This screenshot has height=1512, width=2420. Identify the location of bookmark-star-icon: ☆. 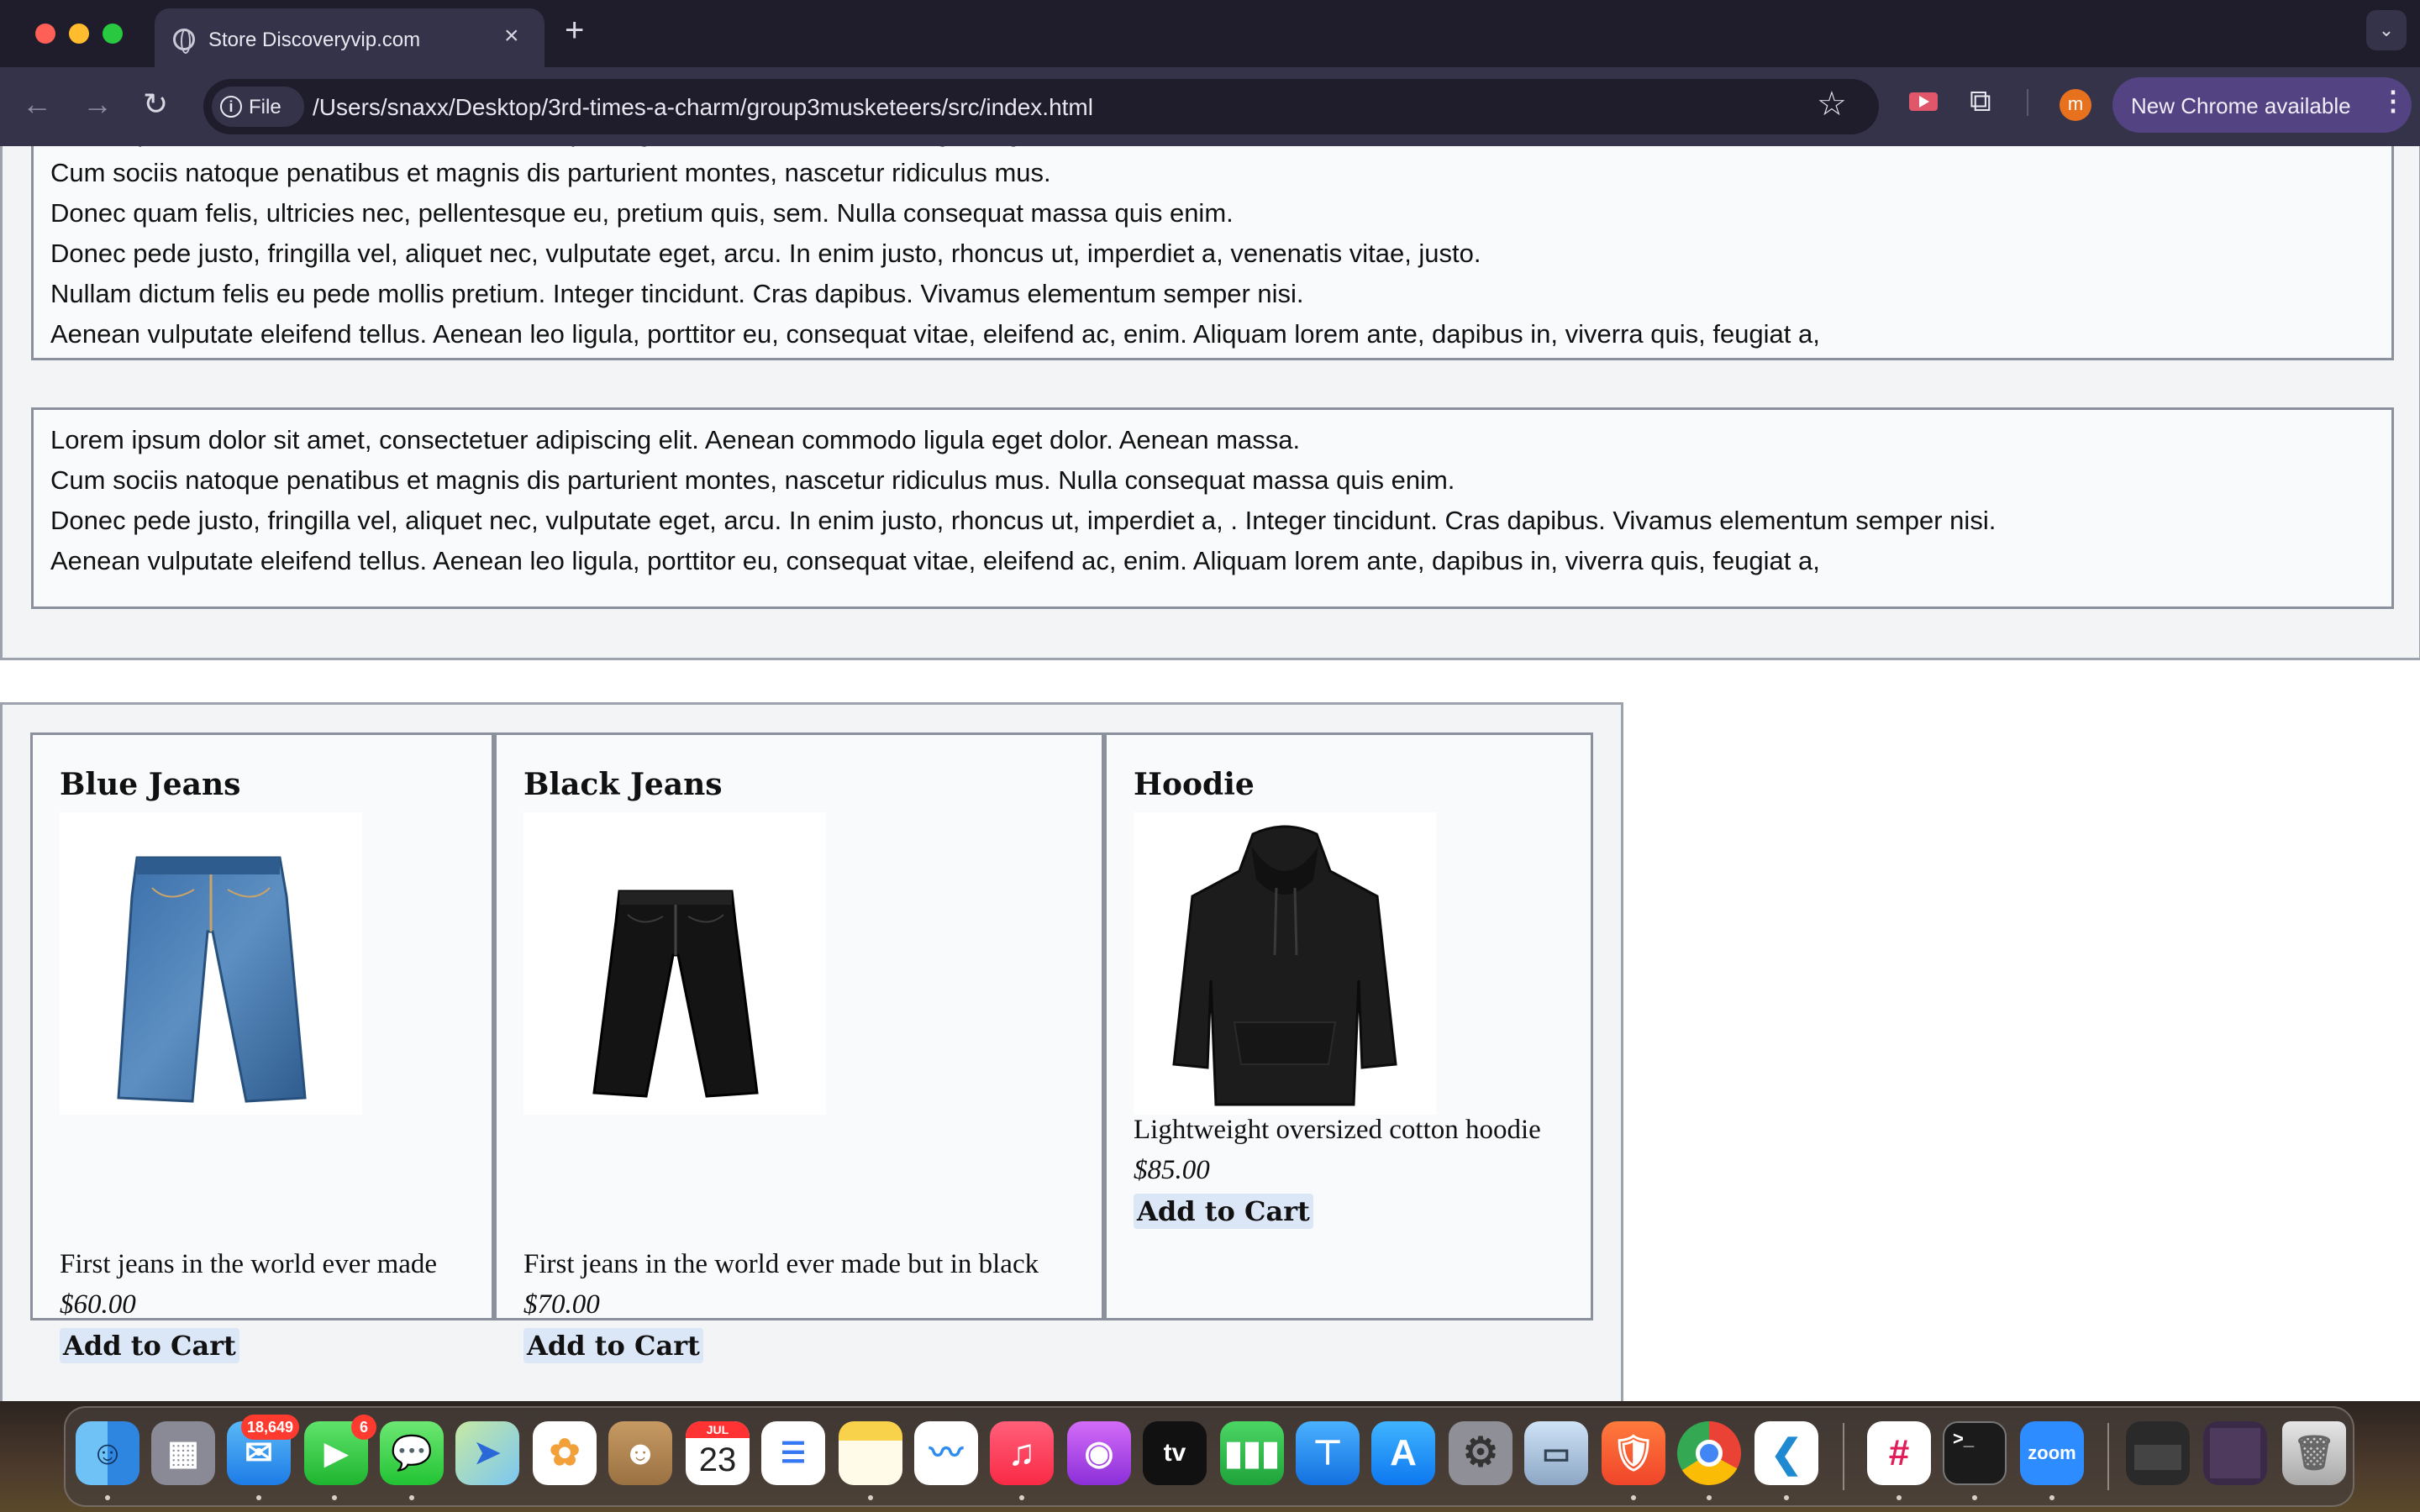
(1832, 104).